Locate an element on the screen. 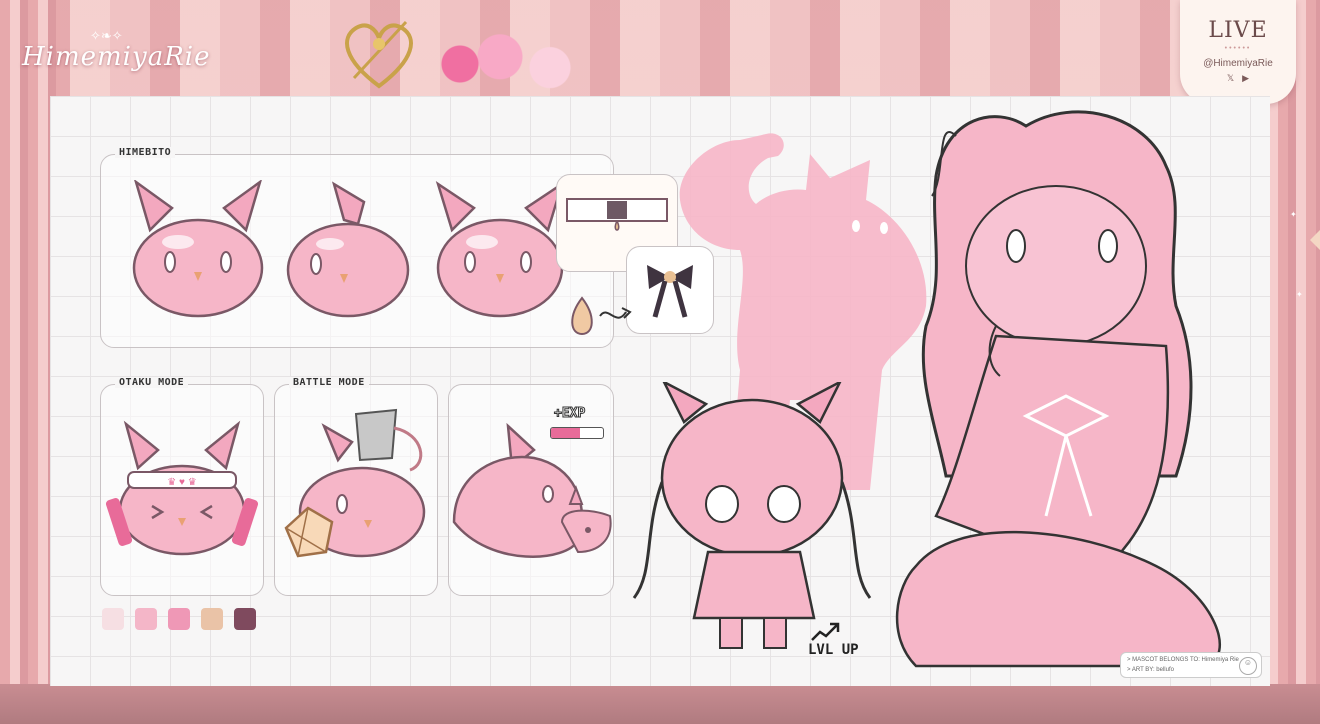 The height and width of the screenshot is (724, 1320). level-up-arrow-icon is located at coordinates (825, 631).